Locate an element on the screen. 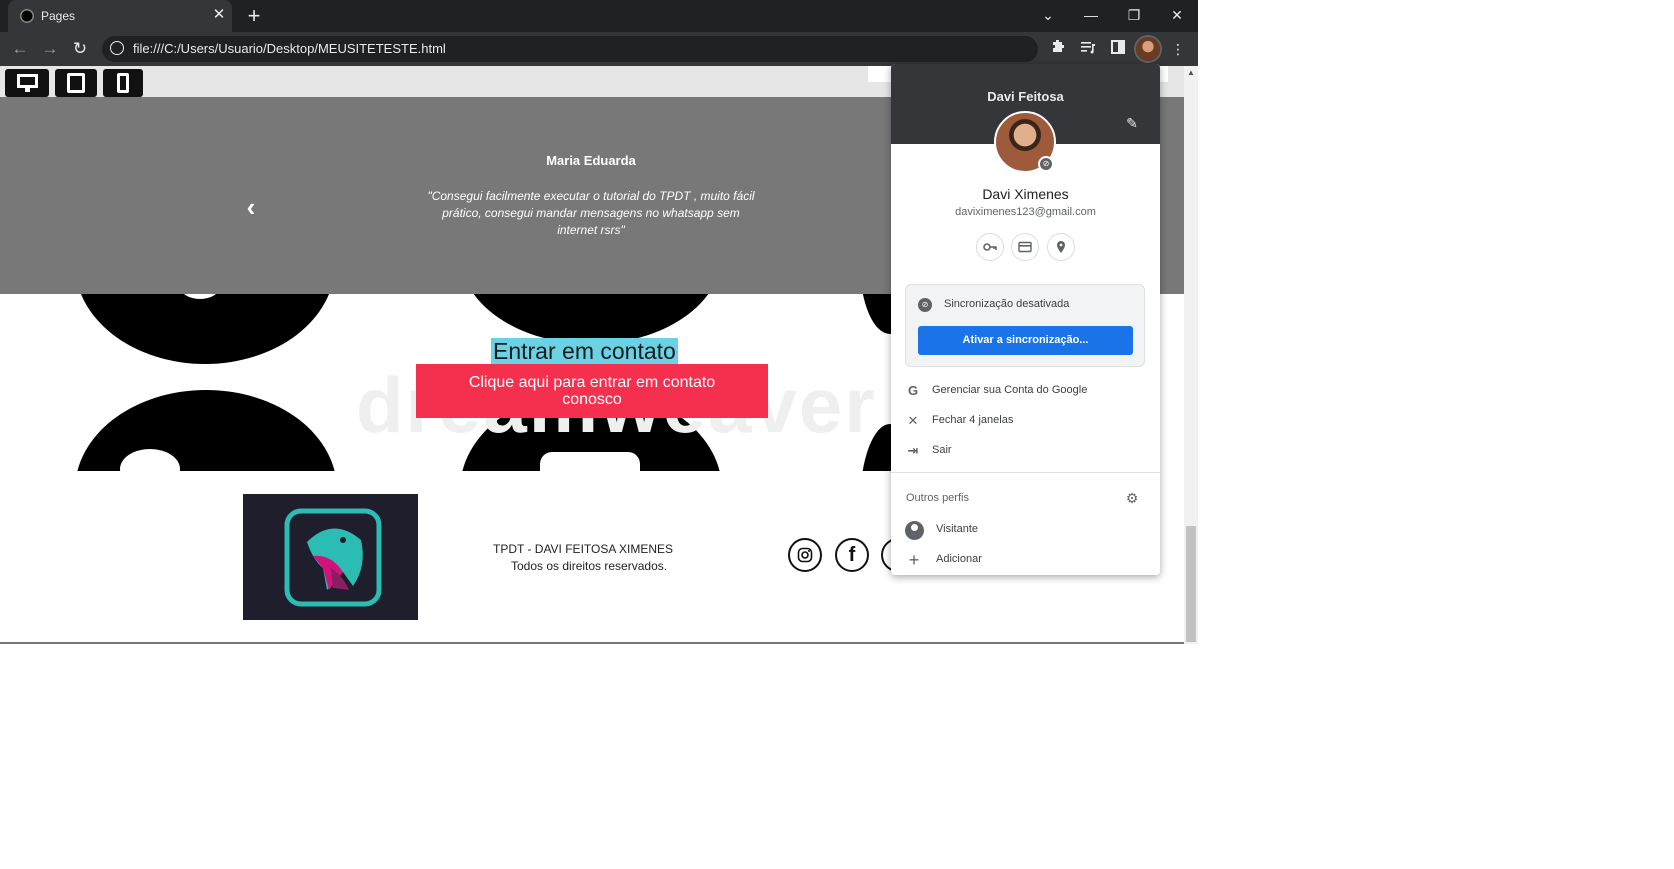 This screenshot has width=1674, height=869. sign-out-icon: ⇥ is located at coordinates (913, 450).